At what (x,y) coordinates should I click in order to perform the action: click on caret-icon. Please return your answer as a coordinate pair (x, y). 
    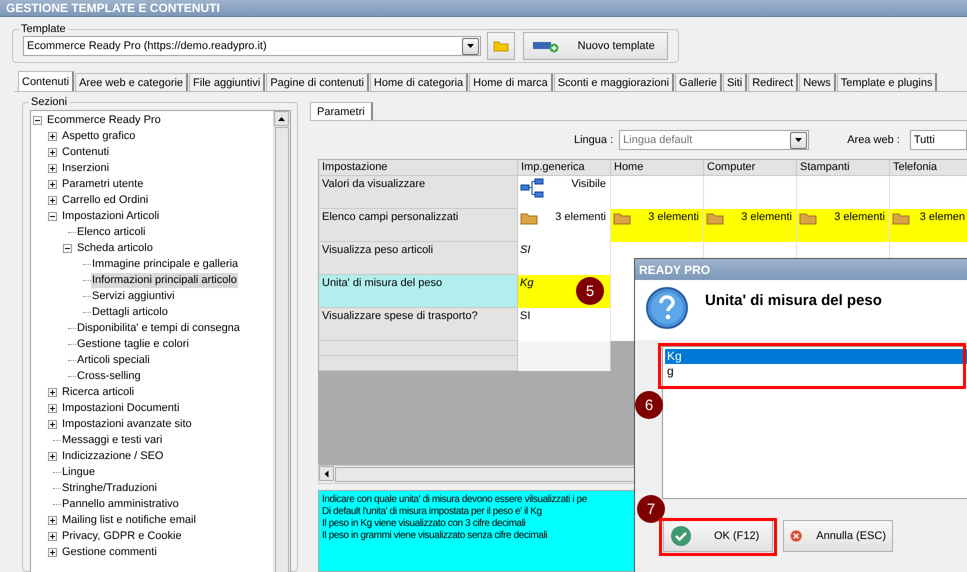
    Looking at the image, I should click on (326, 473).